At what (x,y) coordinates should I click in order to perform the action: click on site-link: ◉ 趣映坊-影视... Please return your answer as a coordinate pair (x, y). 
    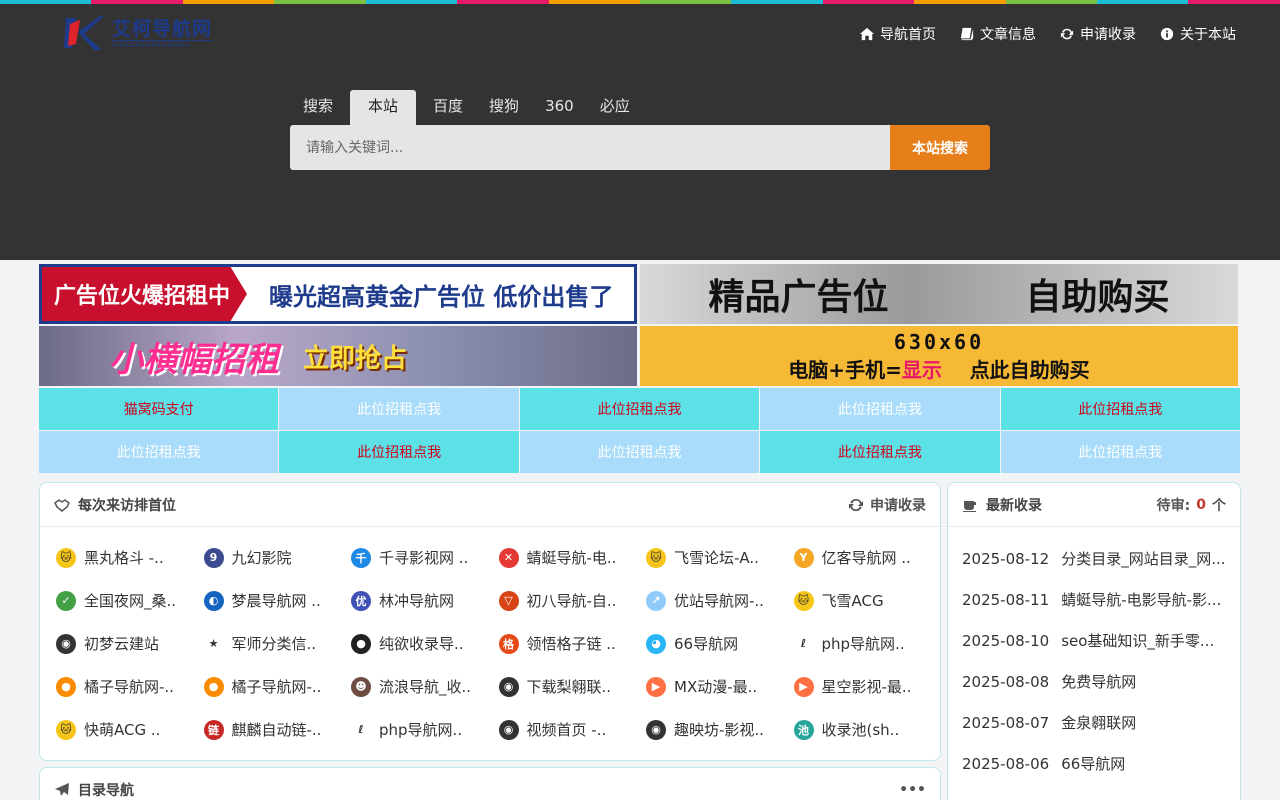
    Looking at the image, I should click on (720, 729).